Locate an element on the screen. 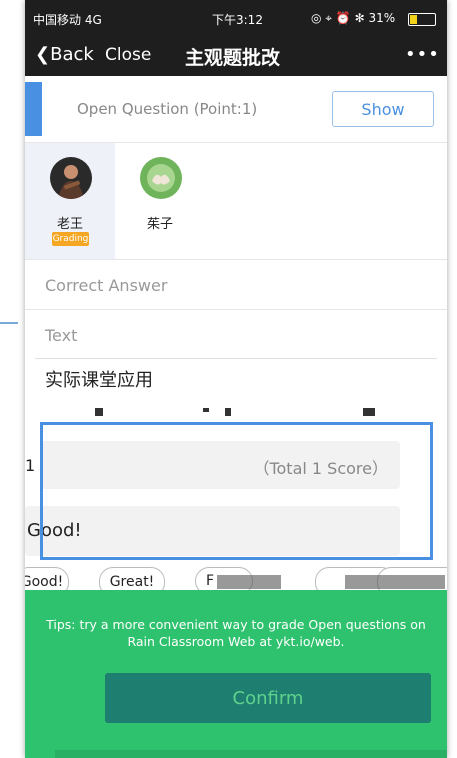 This screenshot has height=758, width=457. nav-bar: ❮Back Close 主观题批改 ••• is located at coordinates (236, 56).